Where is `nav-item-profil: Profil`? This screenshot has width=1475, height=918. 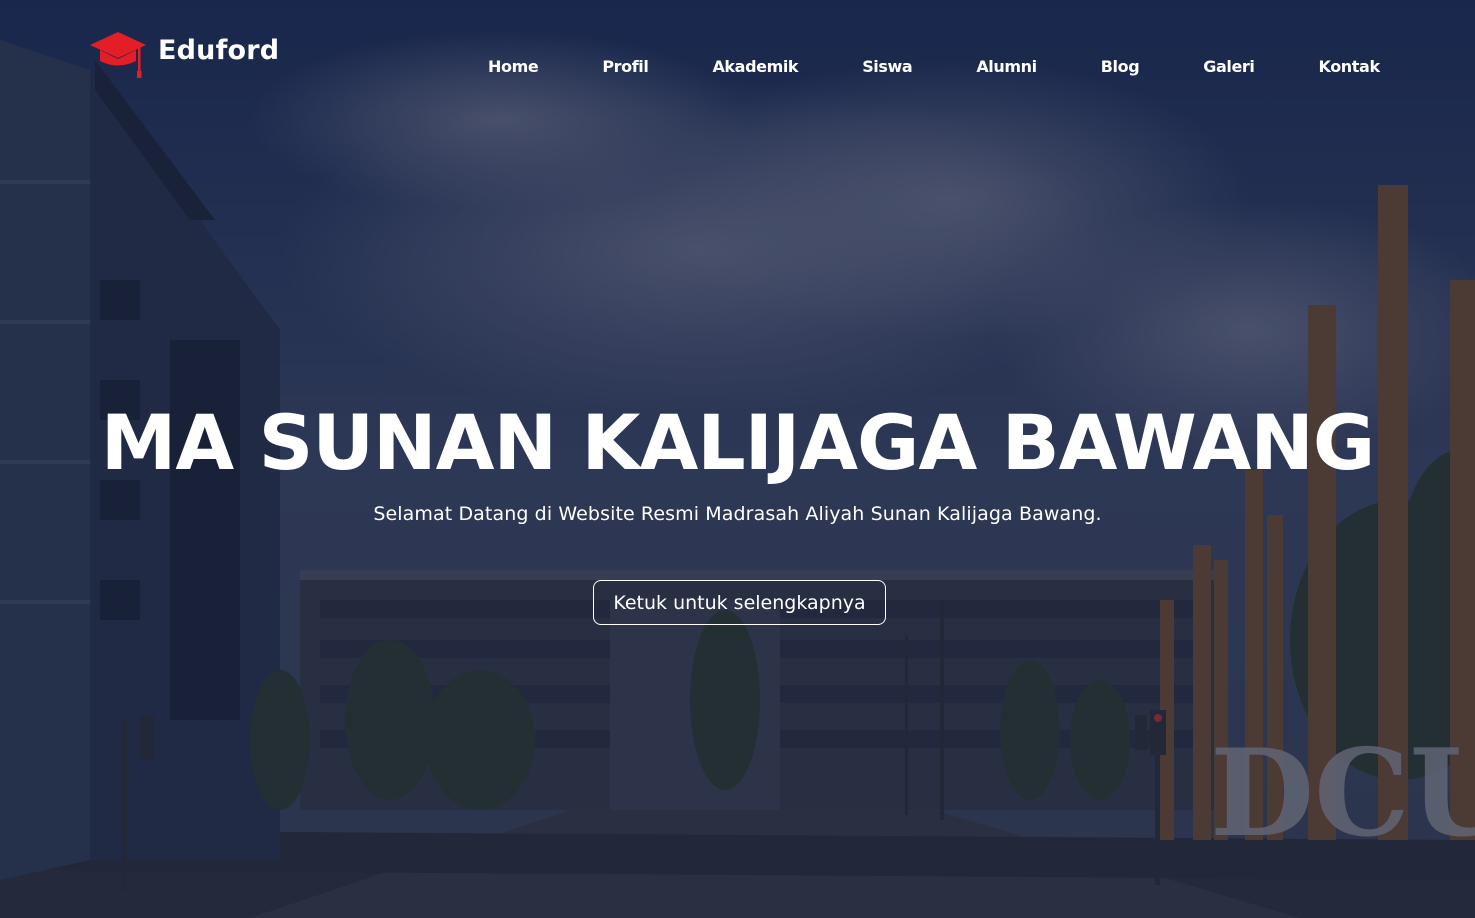
nav-item-profil: Profil is located at coordinates (625, 66).